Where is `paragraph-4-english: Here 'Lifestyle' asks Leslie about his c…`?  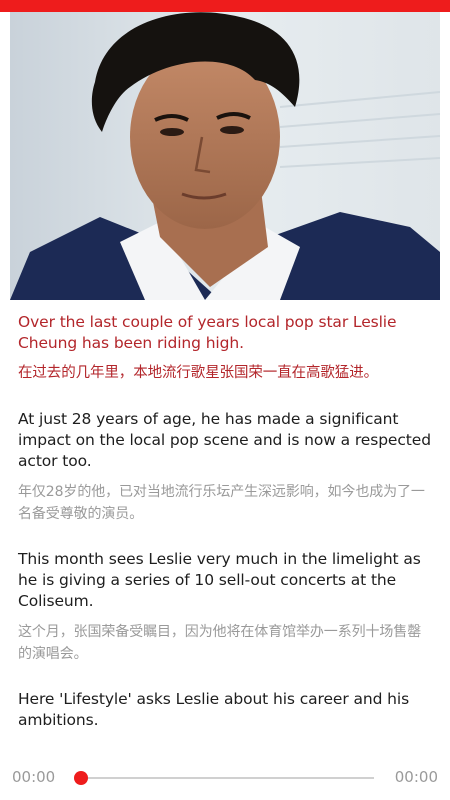 paragraph-4-english: Here 'Lifestyle' asks Leslie about his c… is located at coordinates (226, 710).